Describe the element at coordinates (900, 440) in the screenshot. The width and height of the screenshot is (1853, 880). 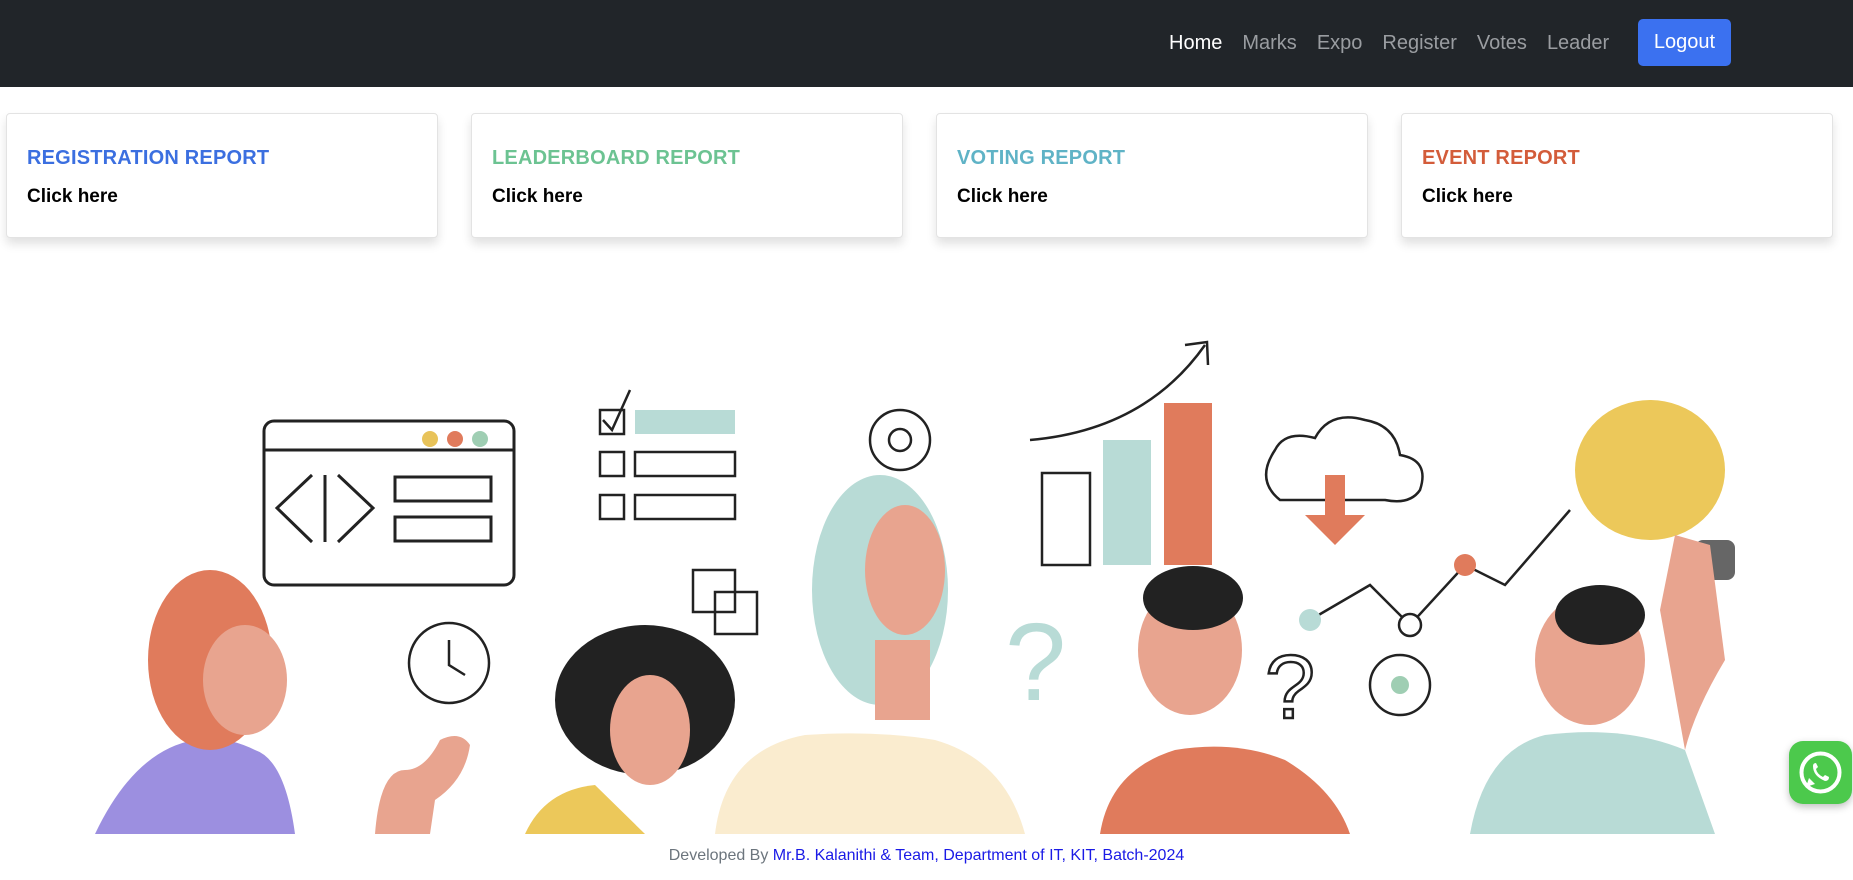
I see `gear-icon` at that location.